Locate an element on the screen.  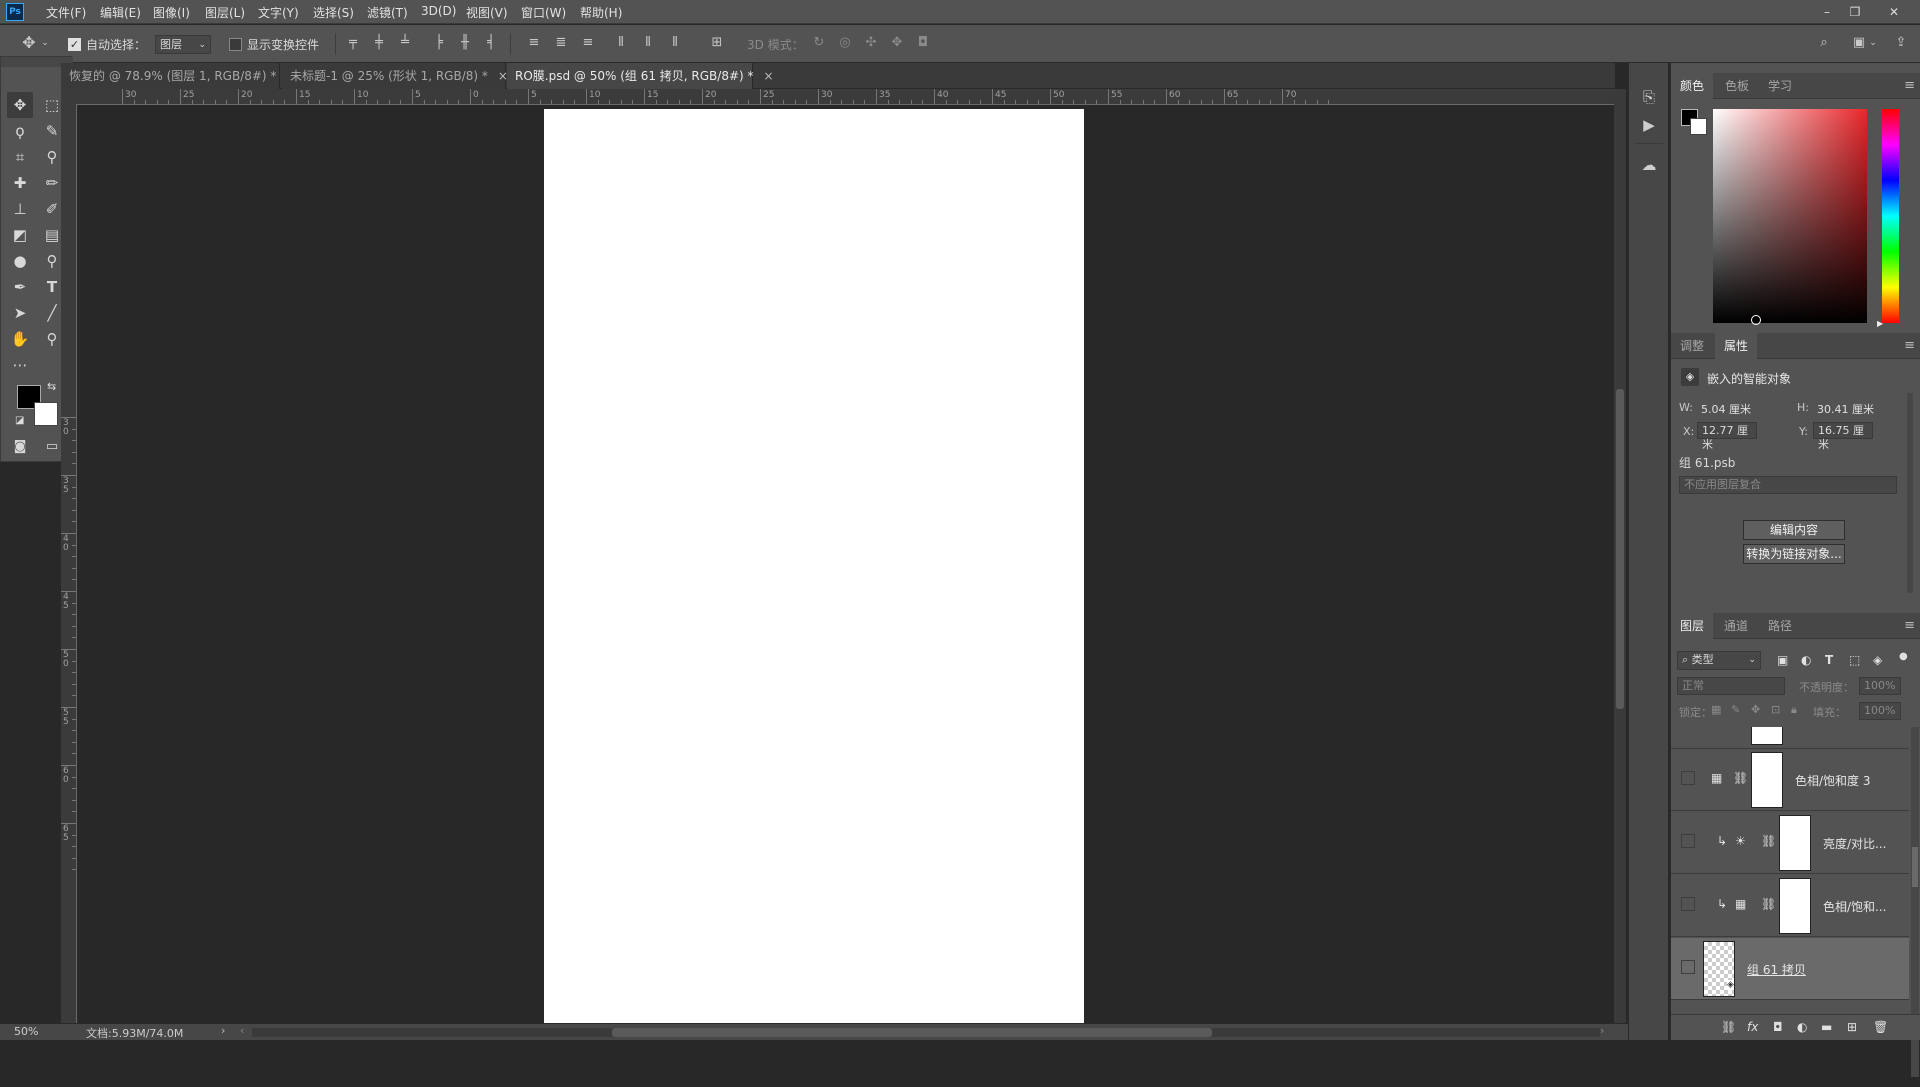
tab-document-2: 未标题-1 @ 25% (形状 1, RGB/8) * × is located at coordinates (395, 76).